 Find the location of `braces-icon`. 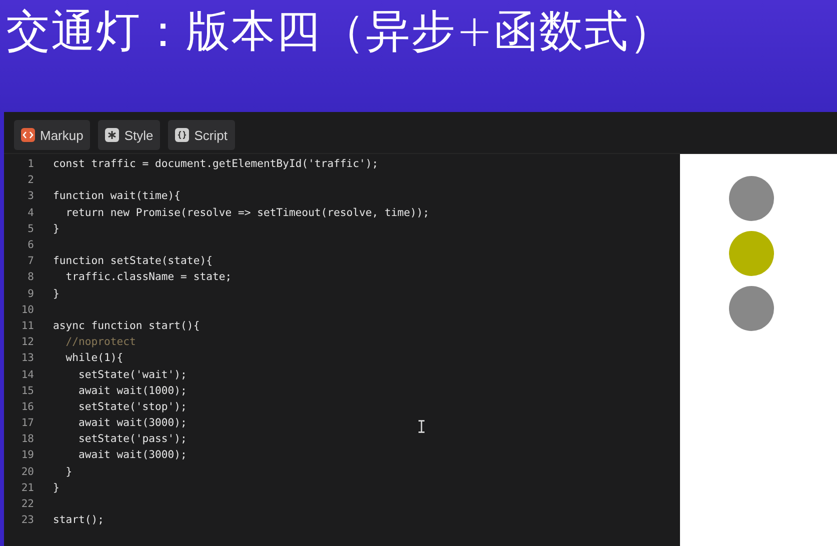

braces-icon is located at coordinates (182, 135).